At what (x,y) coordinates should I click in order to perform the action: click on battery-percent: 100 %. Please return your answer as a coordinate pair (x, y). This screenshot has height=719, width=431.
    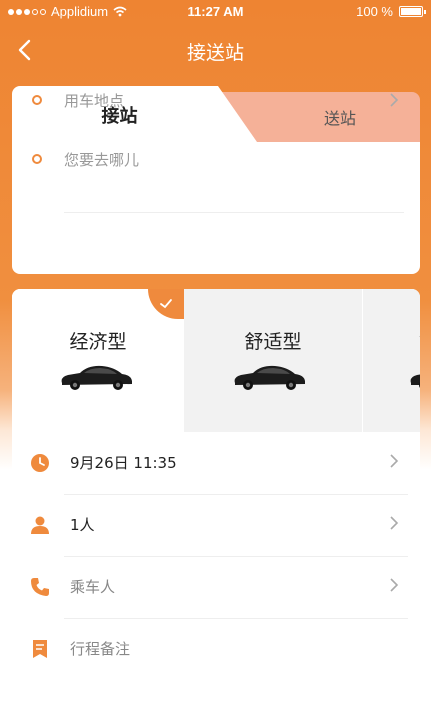
    Looking at the image, I should click on (374, 11).